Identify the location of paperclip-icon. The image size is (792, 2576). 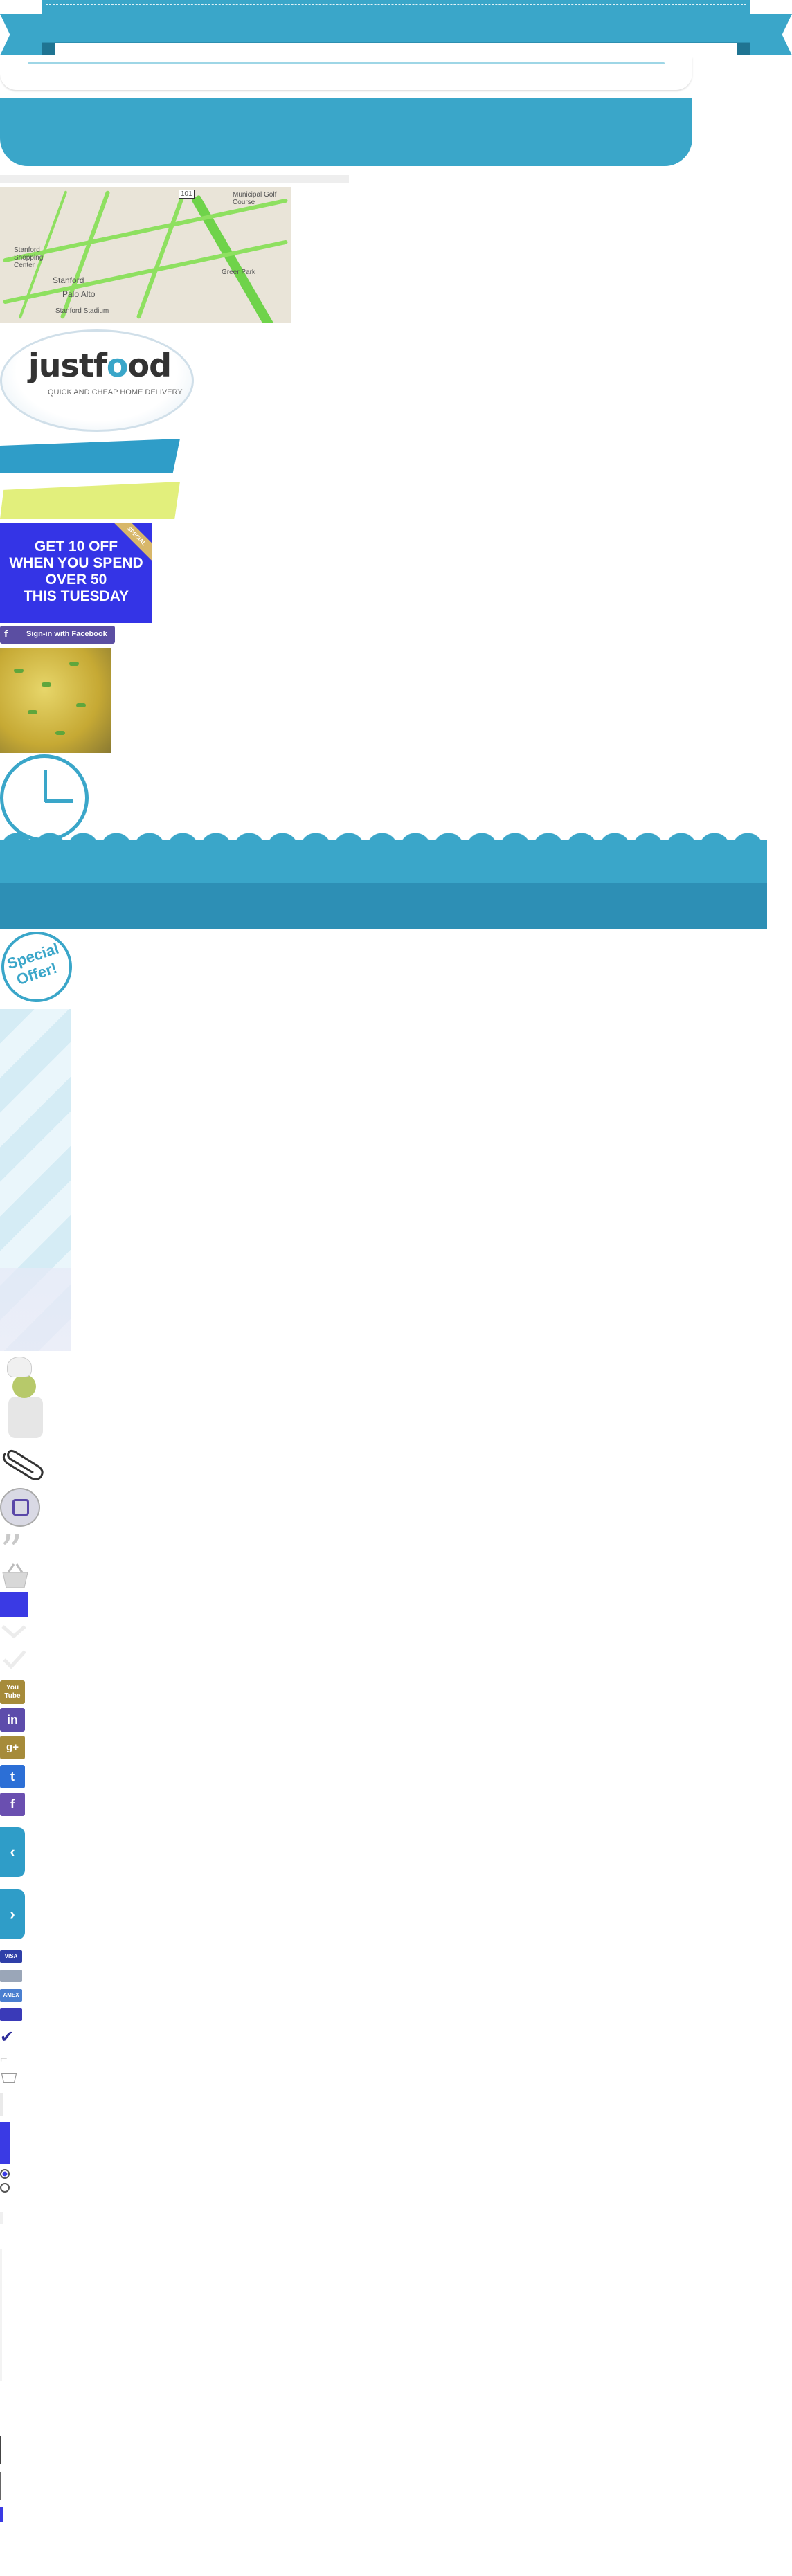
(23, 1464).